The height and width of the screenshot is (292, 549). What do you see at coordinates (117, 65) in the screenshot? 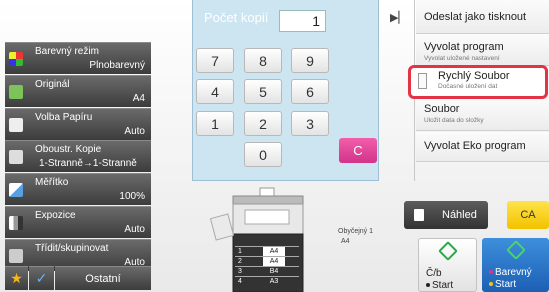
I see `setting-value: Plnobarevný` at bounding box center [117, 65].